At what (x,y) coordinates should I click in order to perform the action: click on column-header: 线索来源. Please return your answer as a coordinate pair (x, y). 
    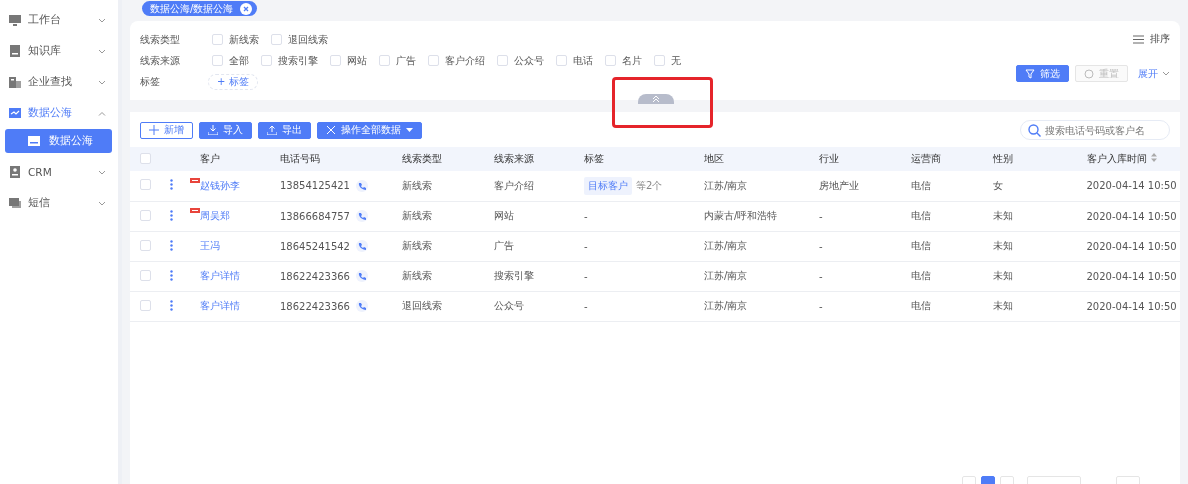
    Looking at the image, I should click on (514, 158).